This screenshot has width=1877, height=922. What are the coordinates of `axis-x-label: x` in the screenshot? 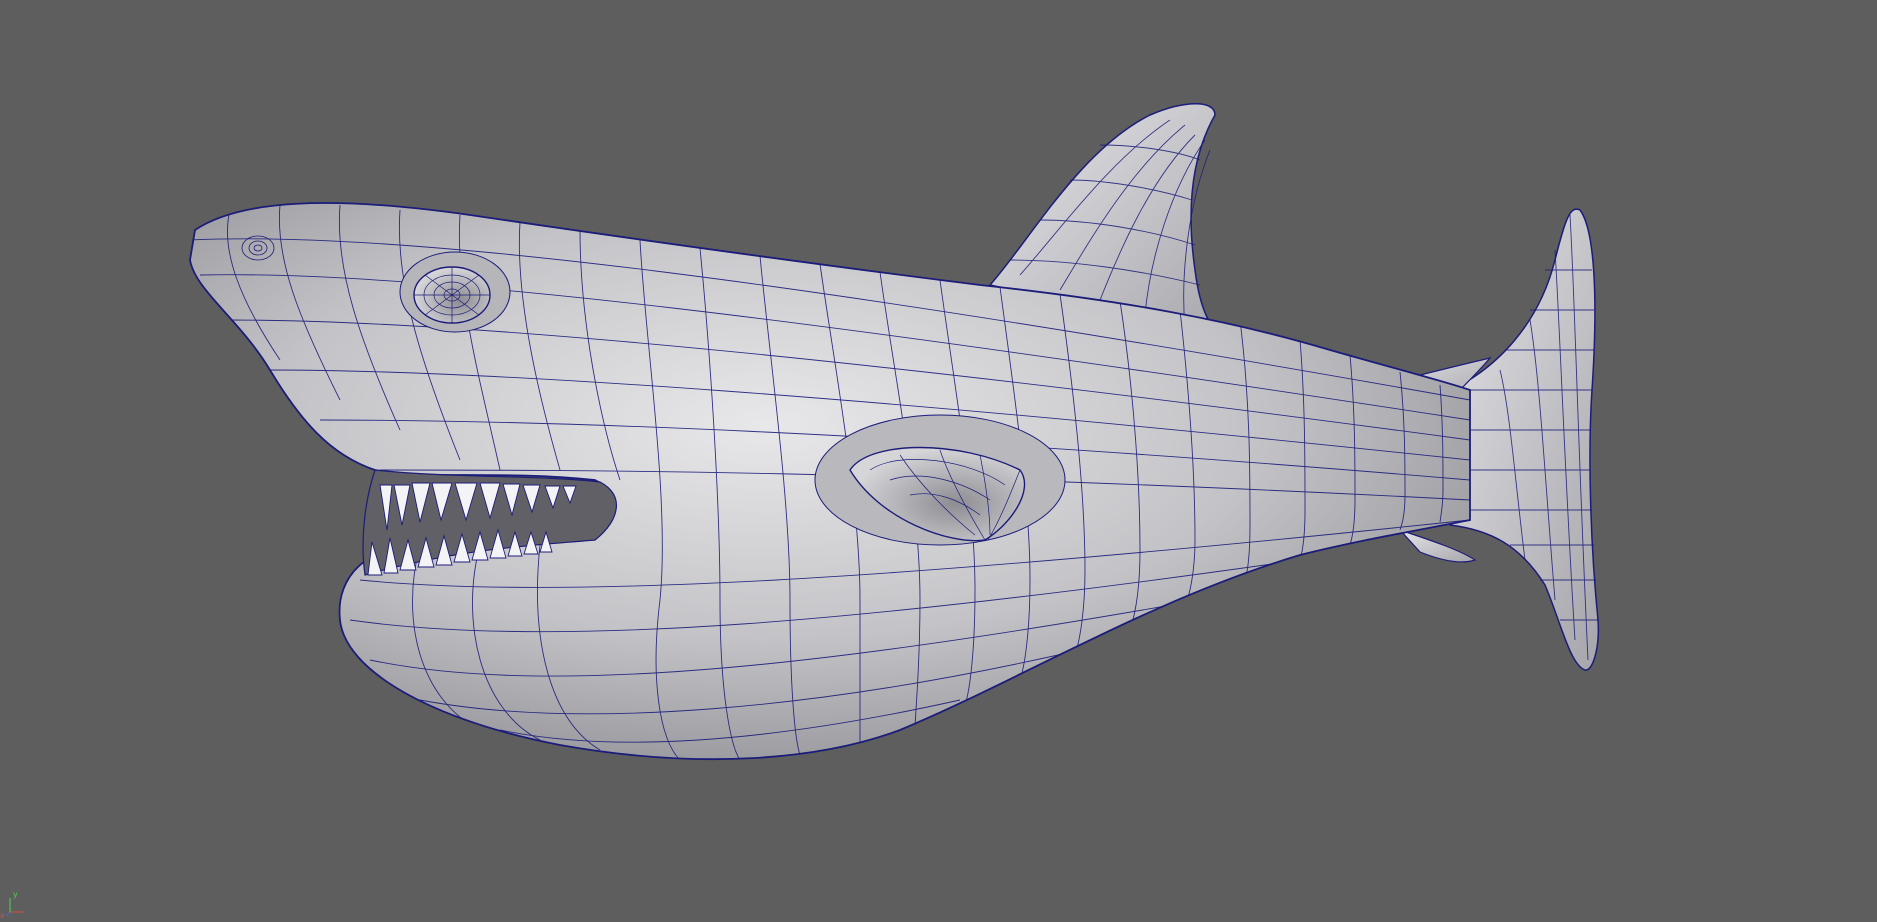 It's located at (2, 915).